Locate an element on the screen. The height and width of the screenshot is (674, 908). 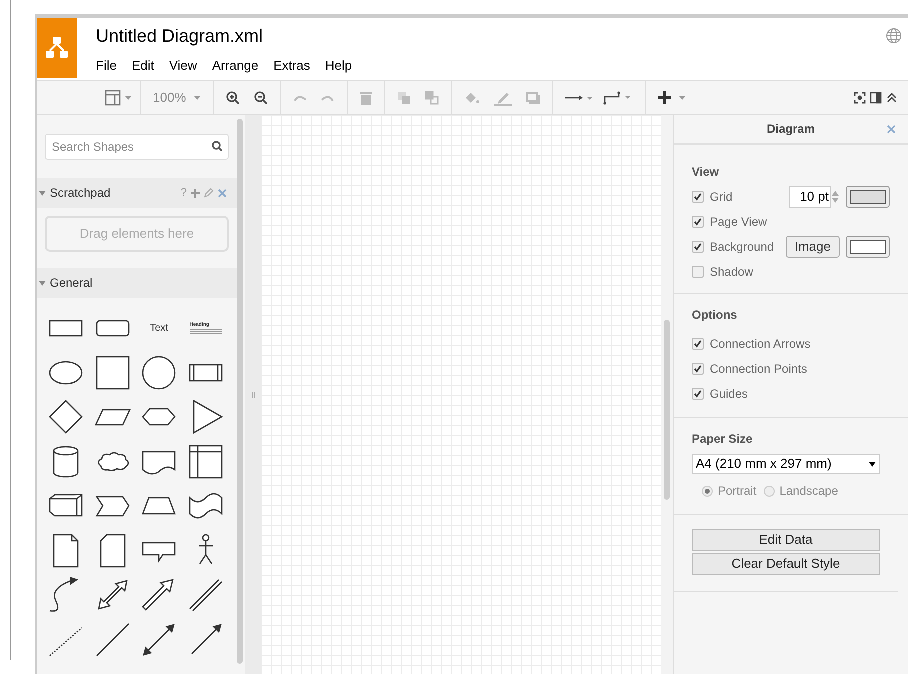
waypoint-icon is located at coordinates (618, 97).